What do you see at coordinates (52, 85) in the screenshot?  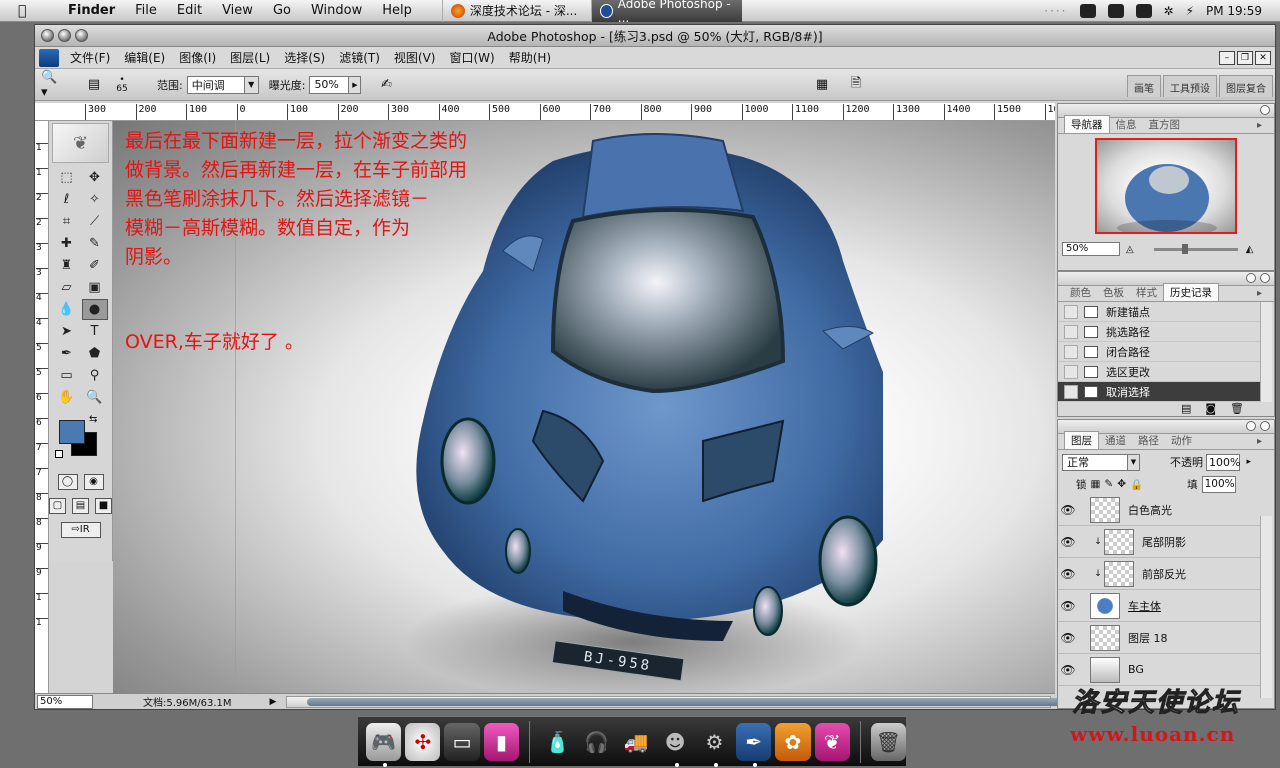 I see `dodge-tool-preset-icon: 🔍▾` at bounding box center [52, 85].